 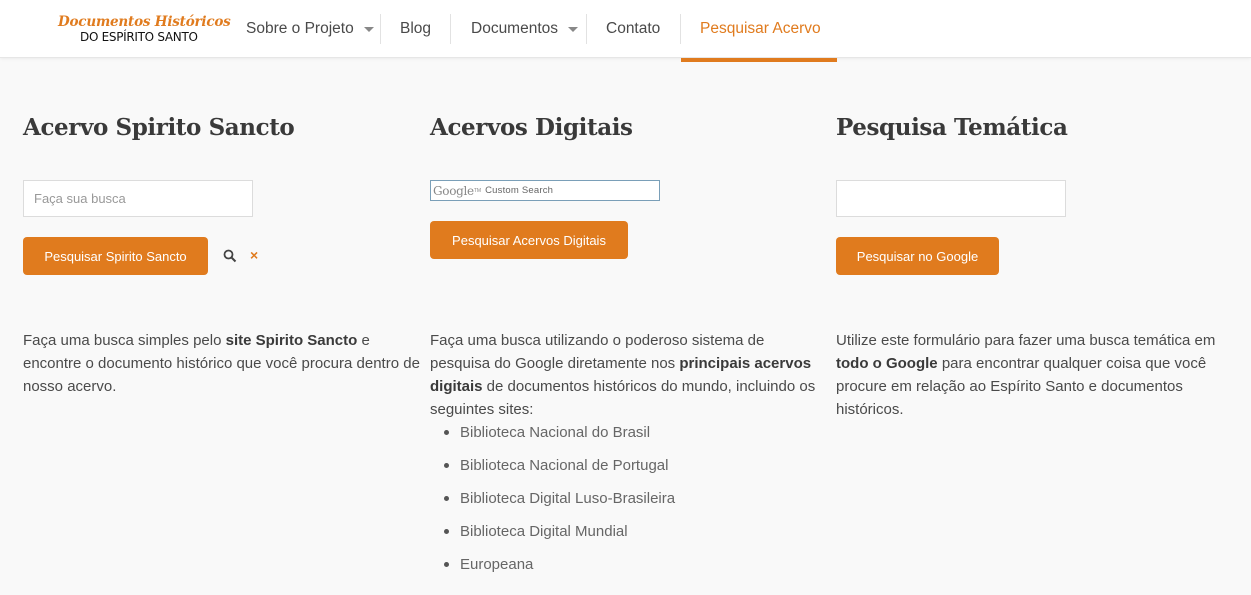 I want to click on section-title: Acervo Spirito Sancto, so click(x=159, y=127).